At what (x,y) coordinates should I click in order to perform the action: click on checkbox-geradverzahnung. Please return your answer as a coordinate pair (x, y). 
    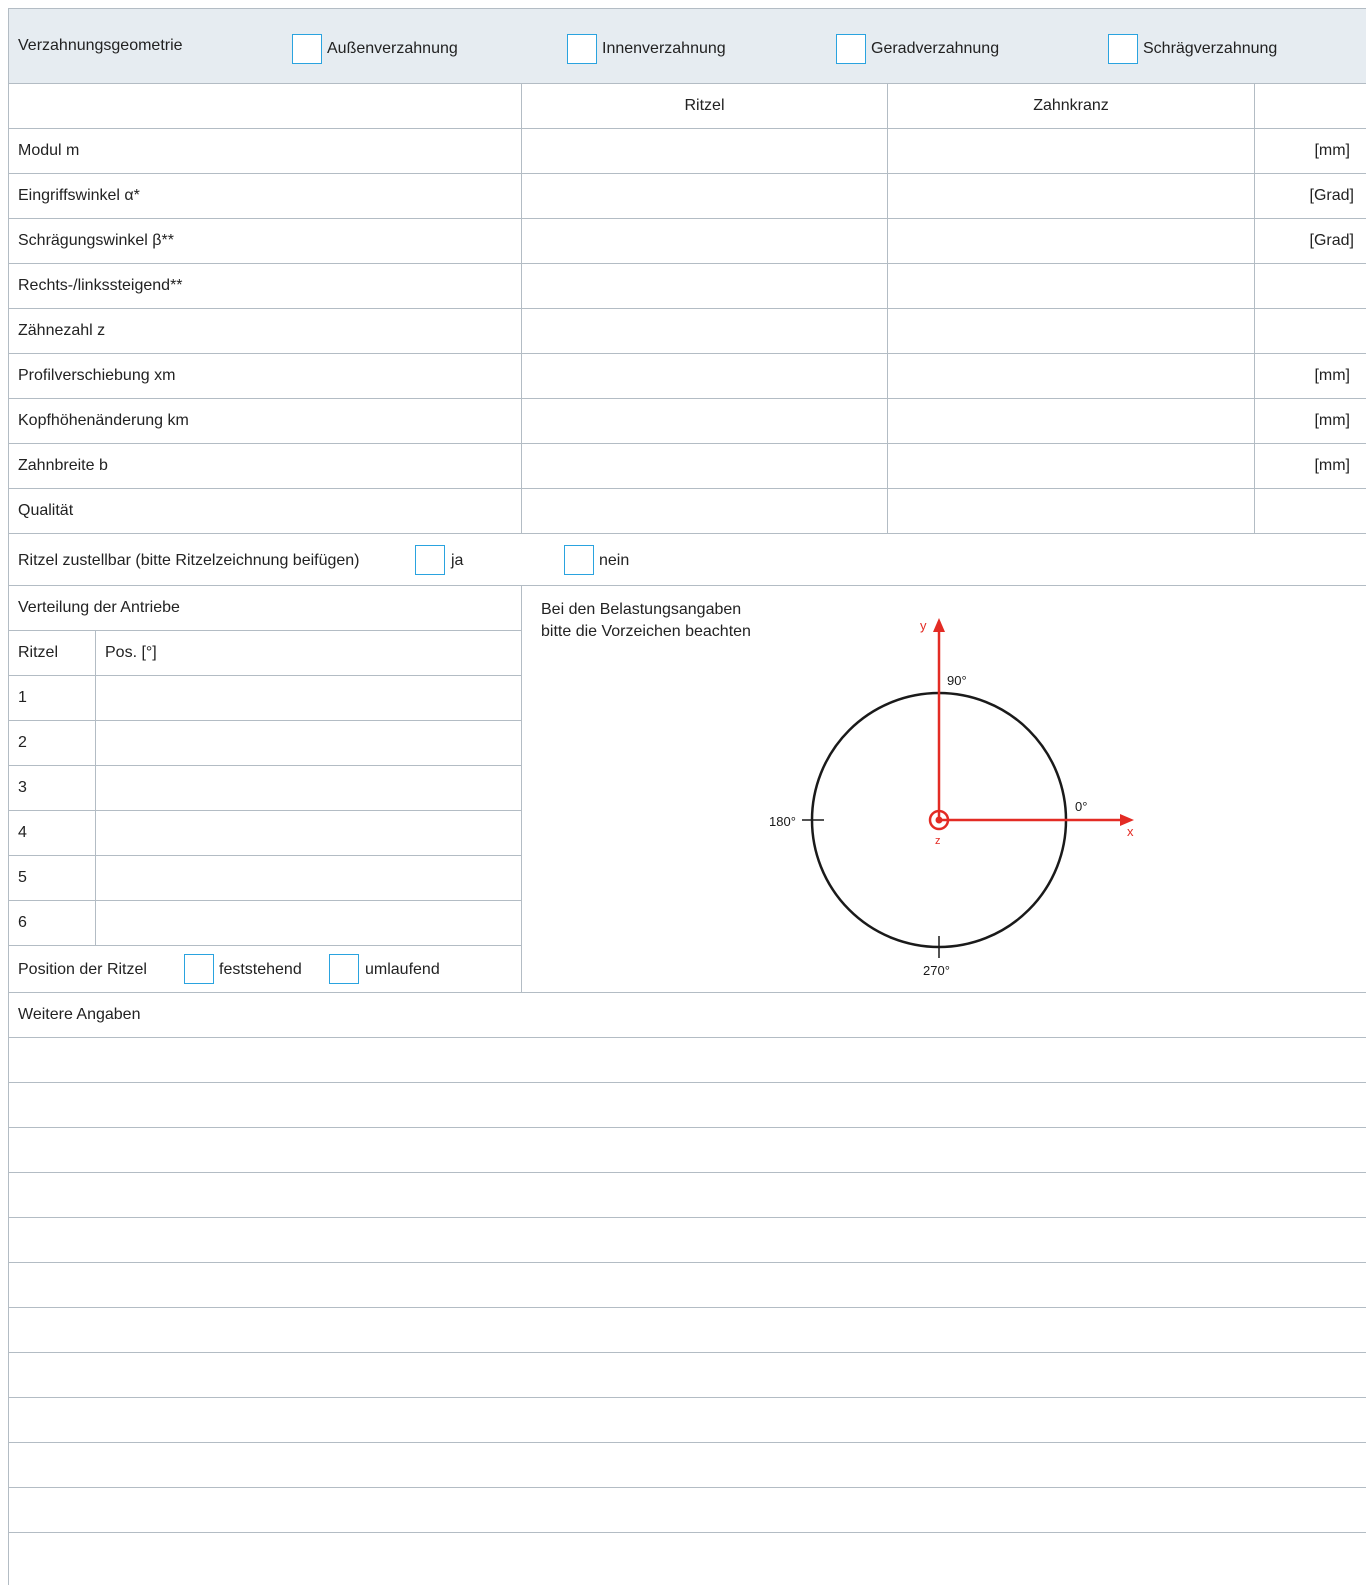
    Looking at the image, I should click on (851, 49).